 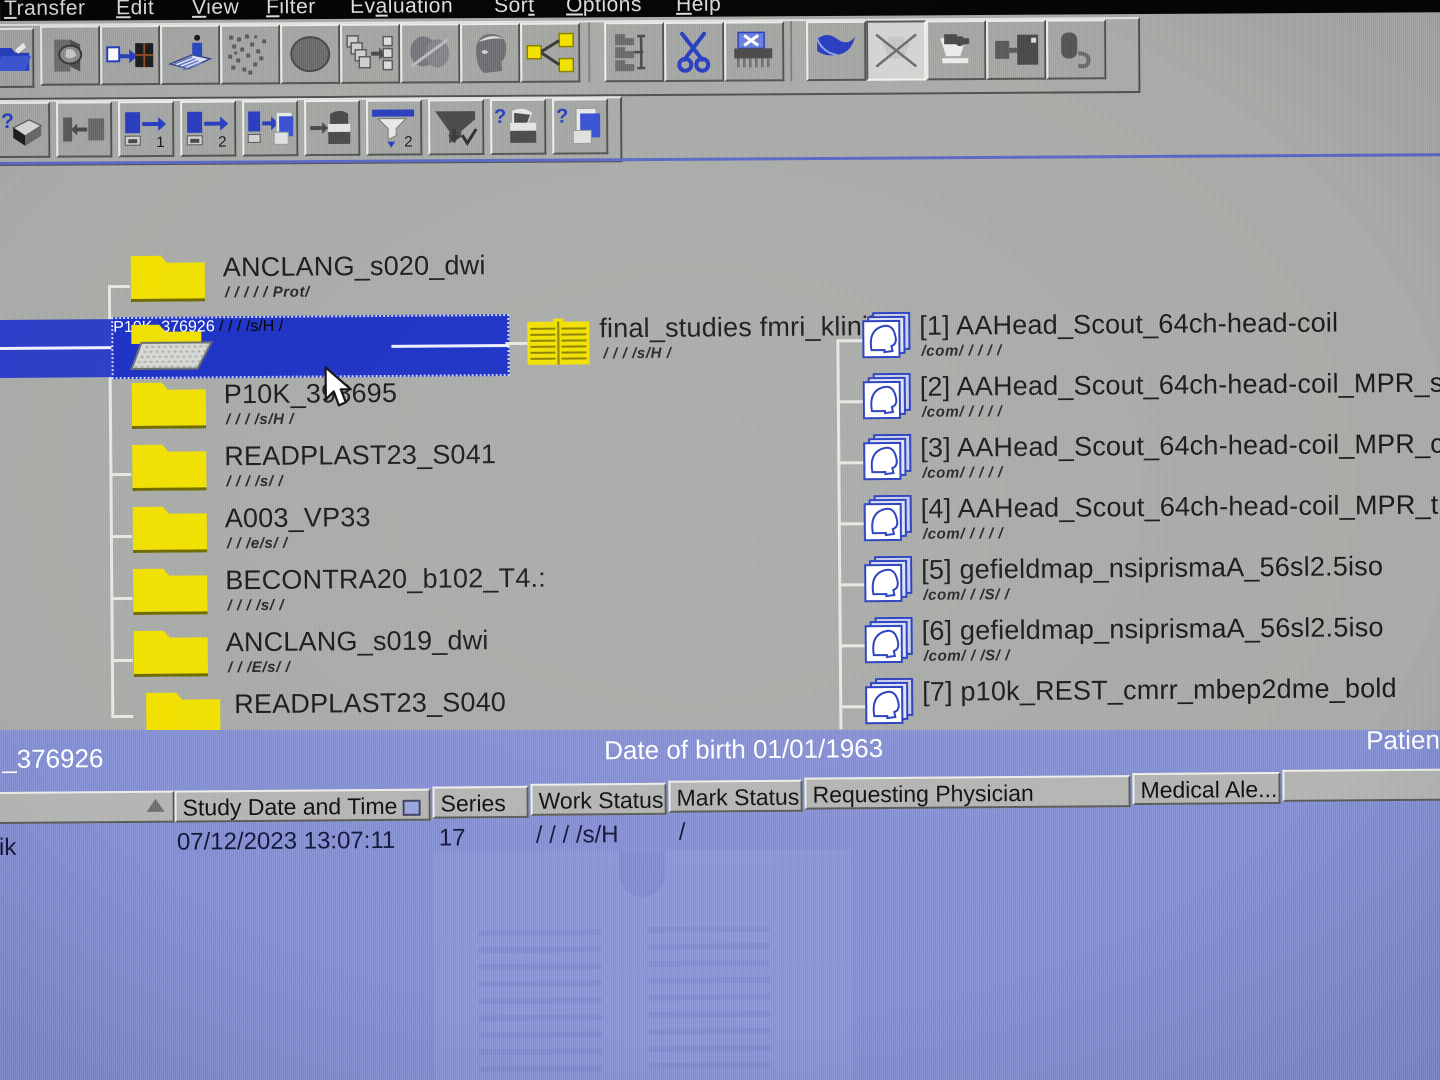 I want to click on toolbar-button-load-stack, so click(x=270, y=128).